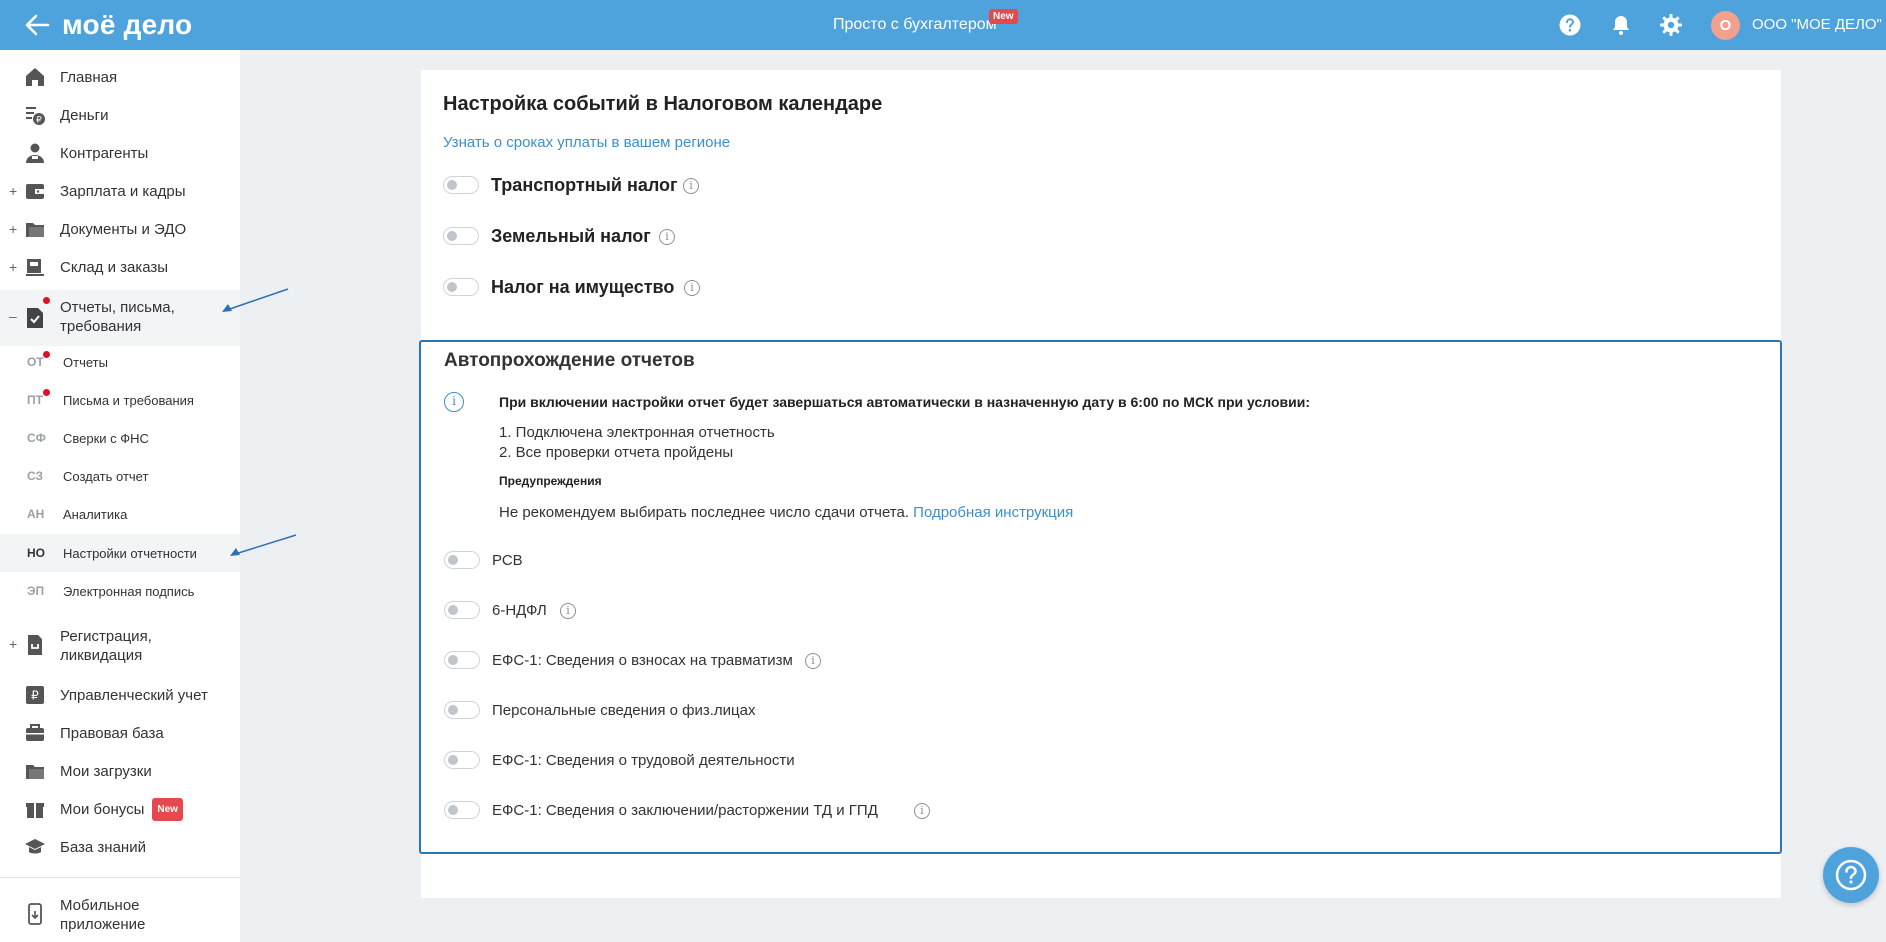 The image size is (1886, 942). What do you see at coordinates (461, 236) in the screenshot?
I see `land-tax-toggle` at bounding box center [461, 236].